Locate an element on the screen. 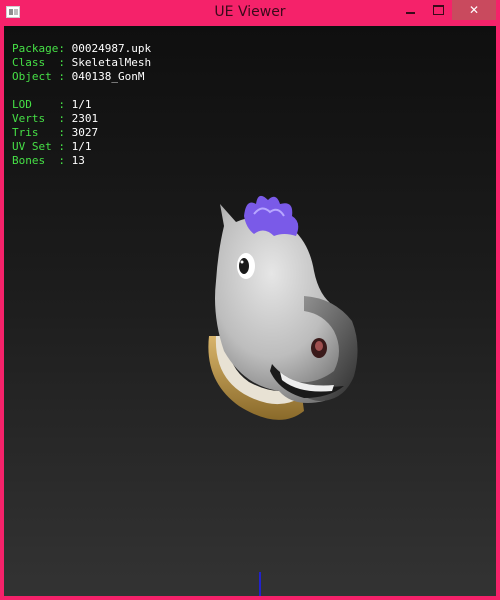  info-row-tris: Tris : 3027 is located at coordinates (81, 133).